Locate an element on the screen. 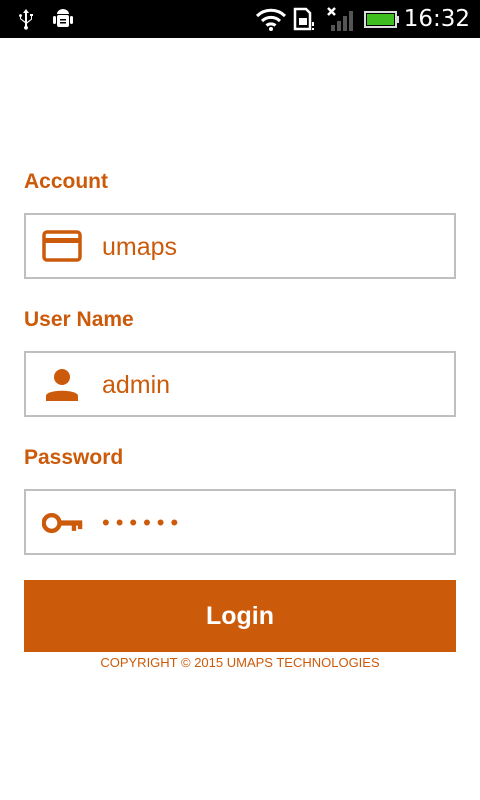  status-bar: 16:32 is located at coordinates (240, 19).